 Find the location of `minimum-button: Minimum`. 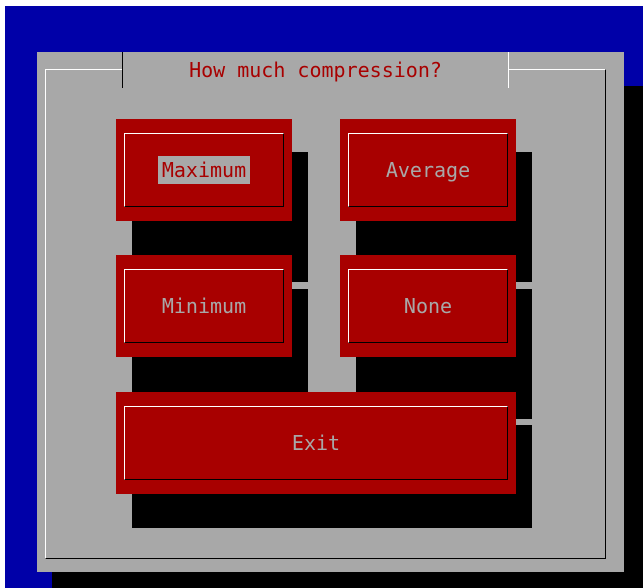

minimum-button: Minimum is located at coordinates (204, 306).